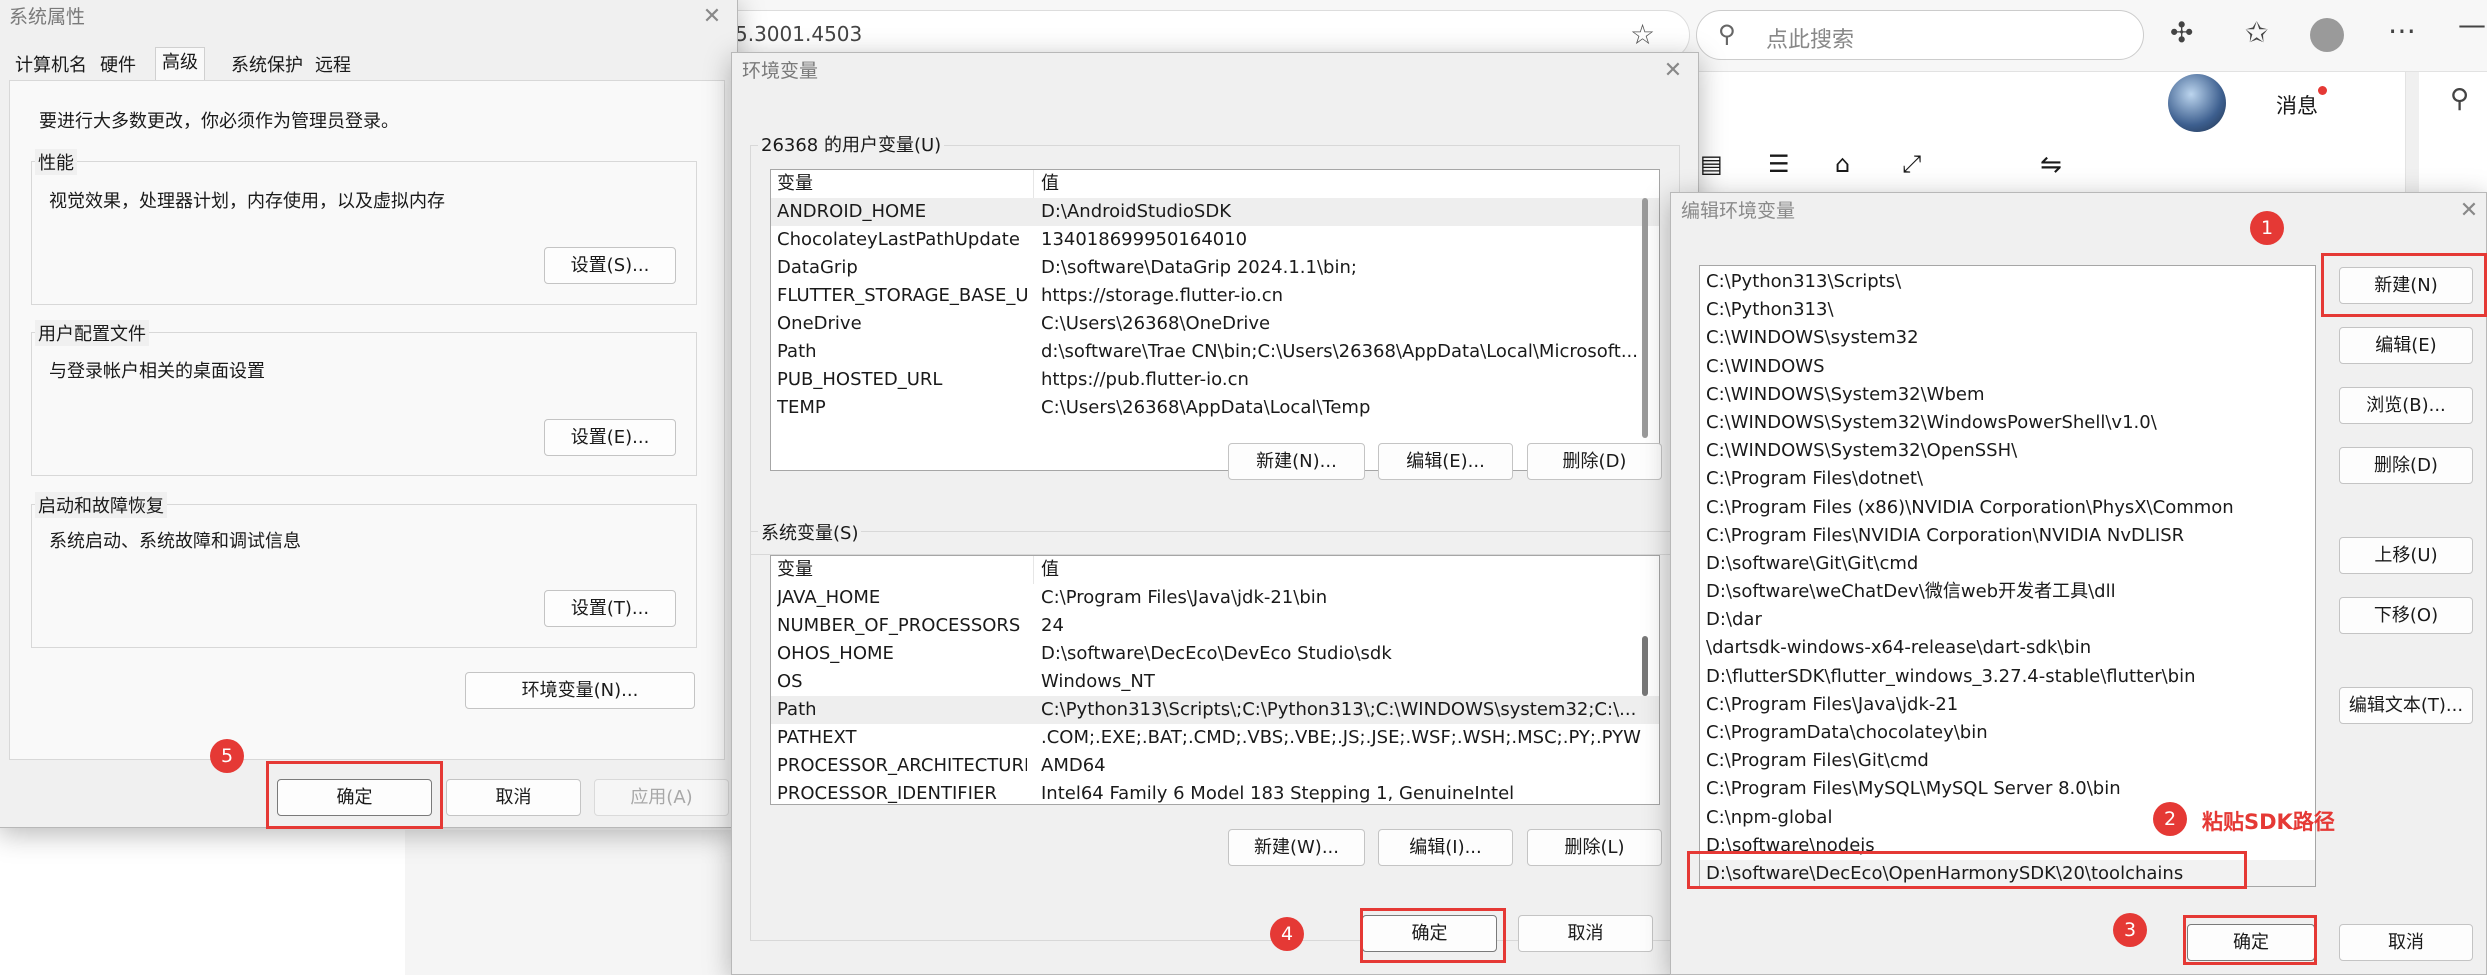 This screenshot has width=2487, height=975. Describe the element at coordinates (1585, 933) in the screenshot. I see `envvars-cancel-button: 取消` at that location.